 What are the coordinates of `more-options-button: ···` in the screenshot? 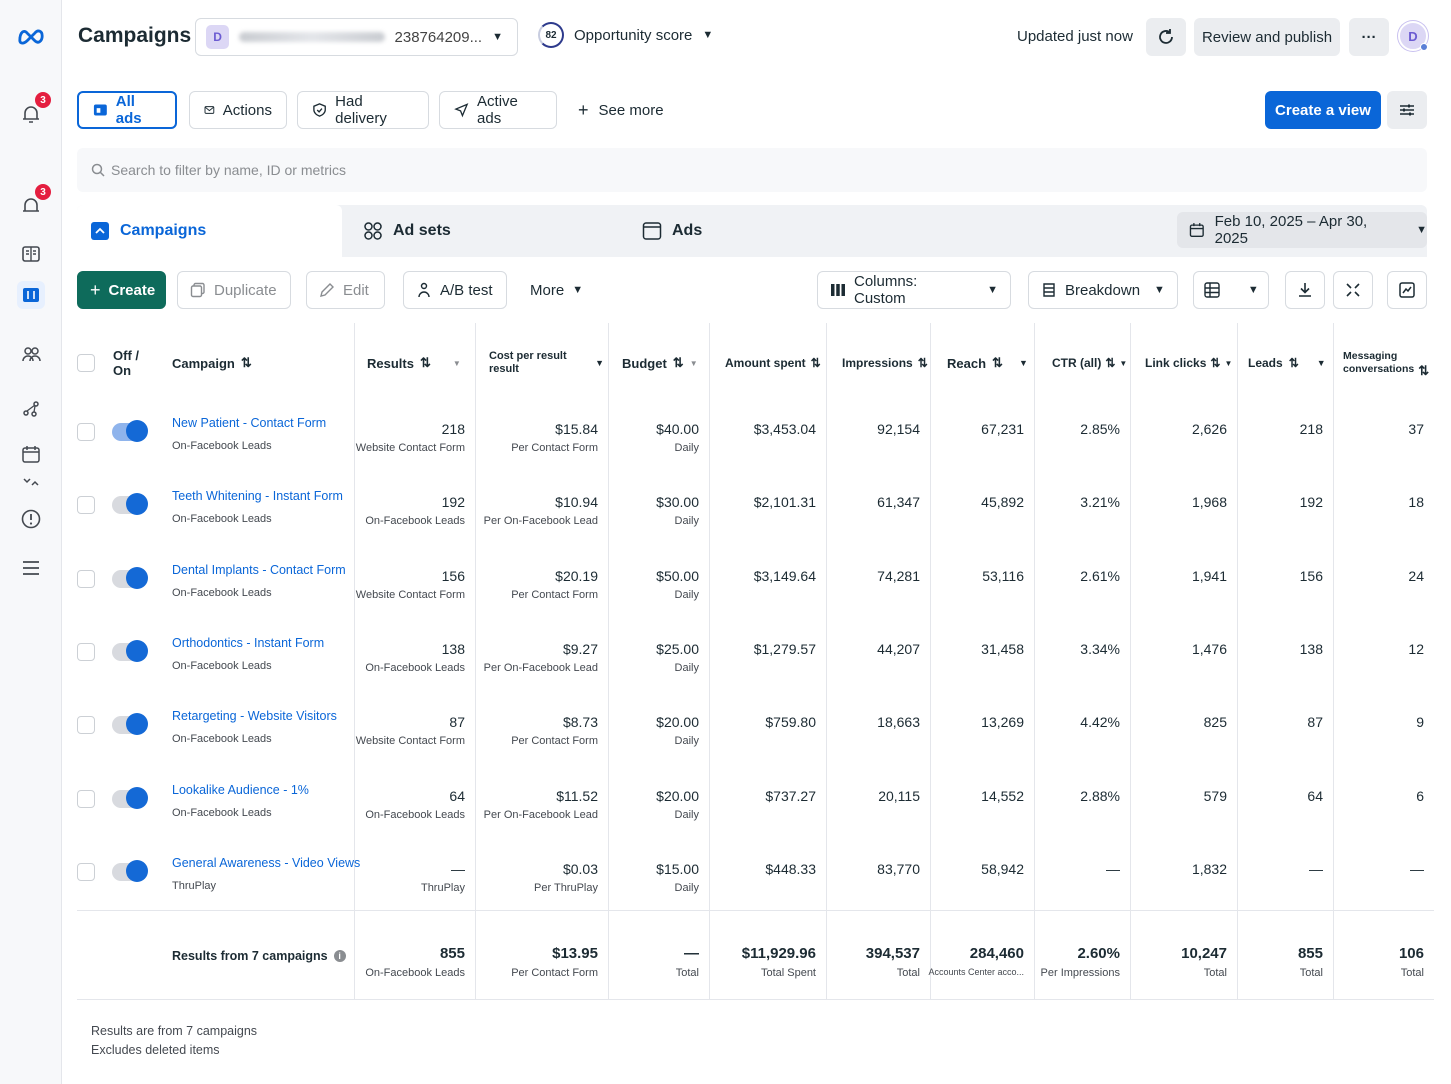 It's located at (1369, 37).